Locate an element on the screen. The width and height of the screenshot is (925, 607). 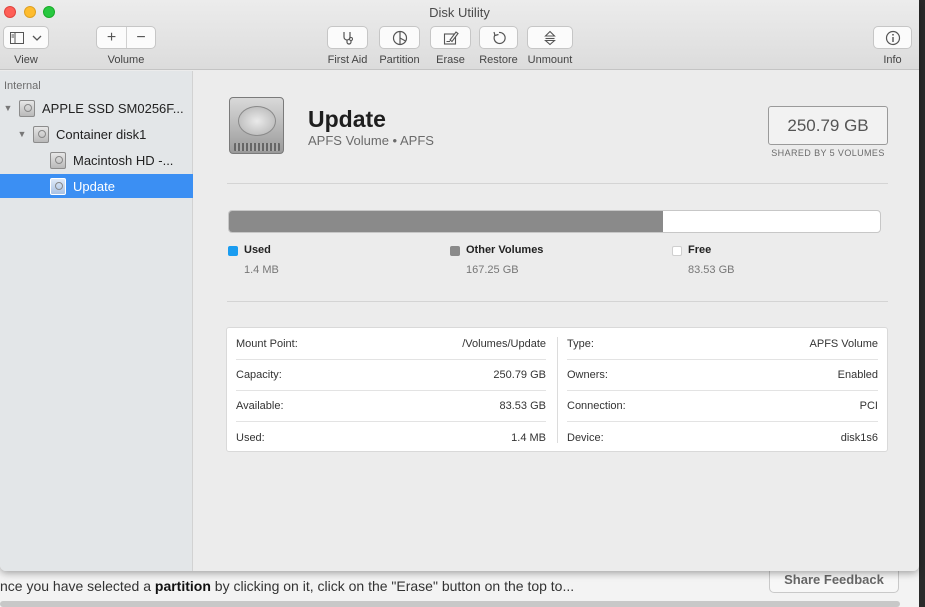
erase-pencil-icon is located at coordinates (451, 37).